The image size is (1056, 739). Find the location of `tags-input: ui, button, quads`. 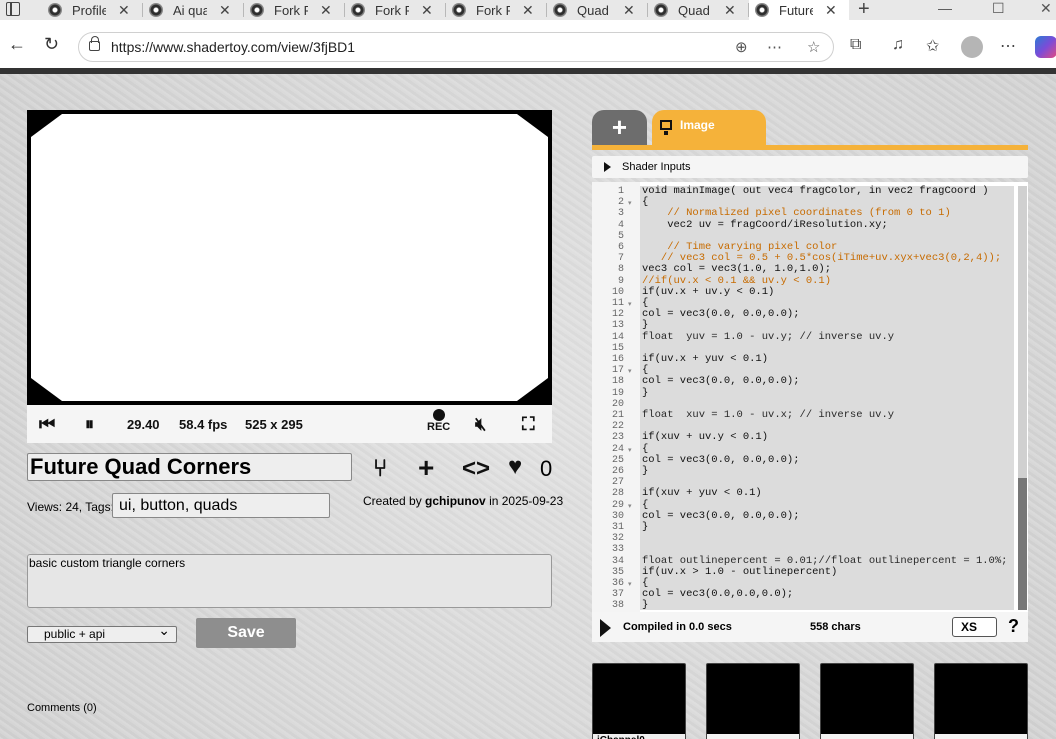

tags-input: ui, button, quads is located at coordinates (221, 505).